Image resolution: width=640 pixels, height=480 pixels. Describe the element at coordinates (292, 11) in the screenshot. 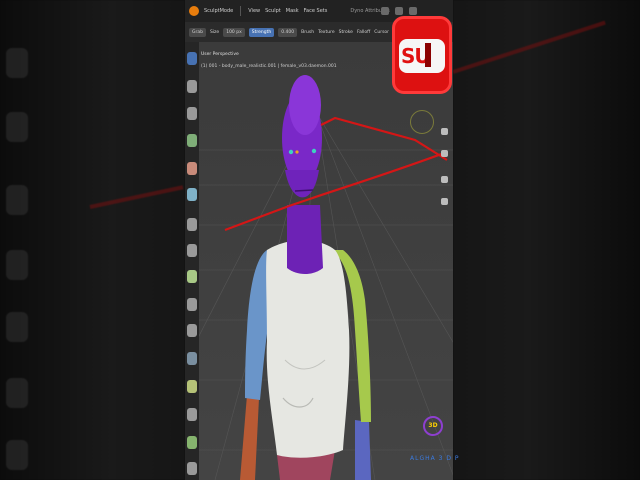

I see `menu-item: Mask` at that location.